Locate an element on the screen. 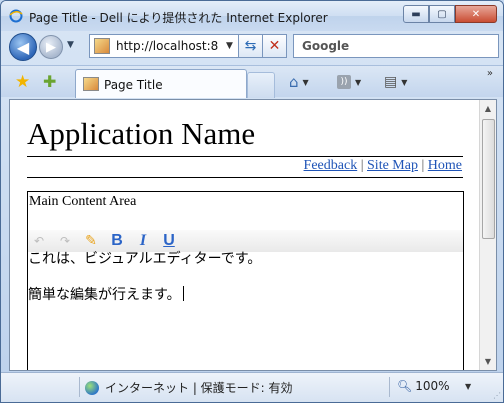  minimize-button: ▬ is located at coordinates (416, 14).